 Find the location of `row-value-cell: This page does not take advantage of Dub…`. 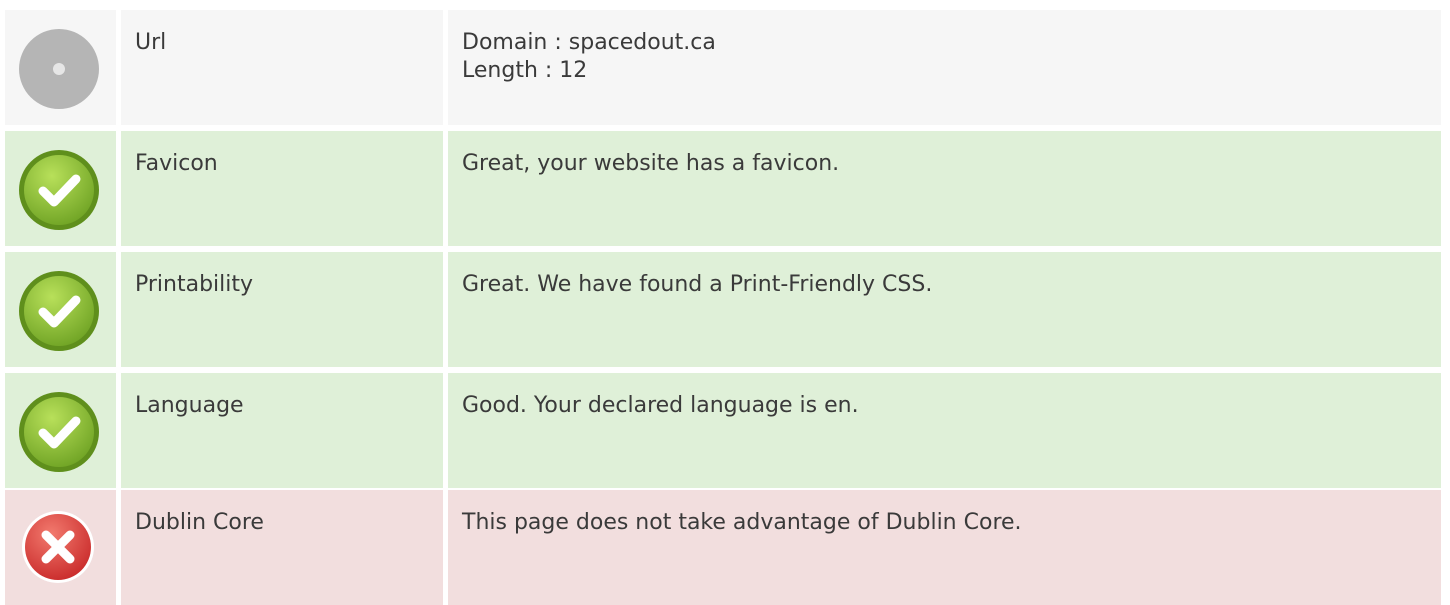

row-value-cell: This page does not take advantage of Dub… is located at coordinates (944, 547).